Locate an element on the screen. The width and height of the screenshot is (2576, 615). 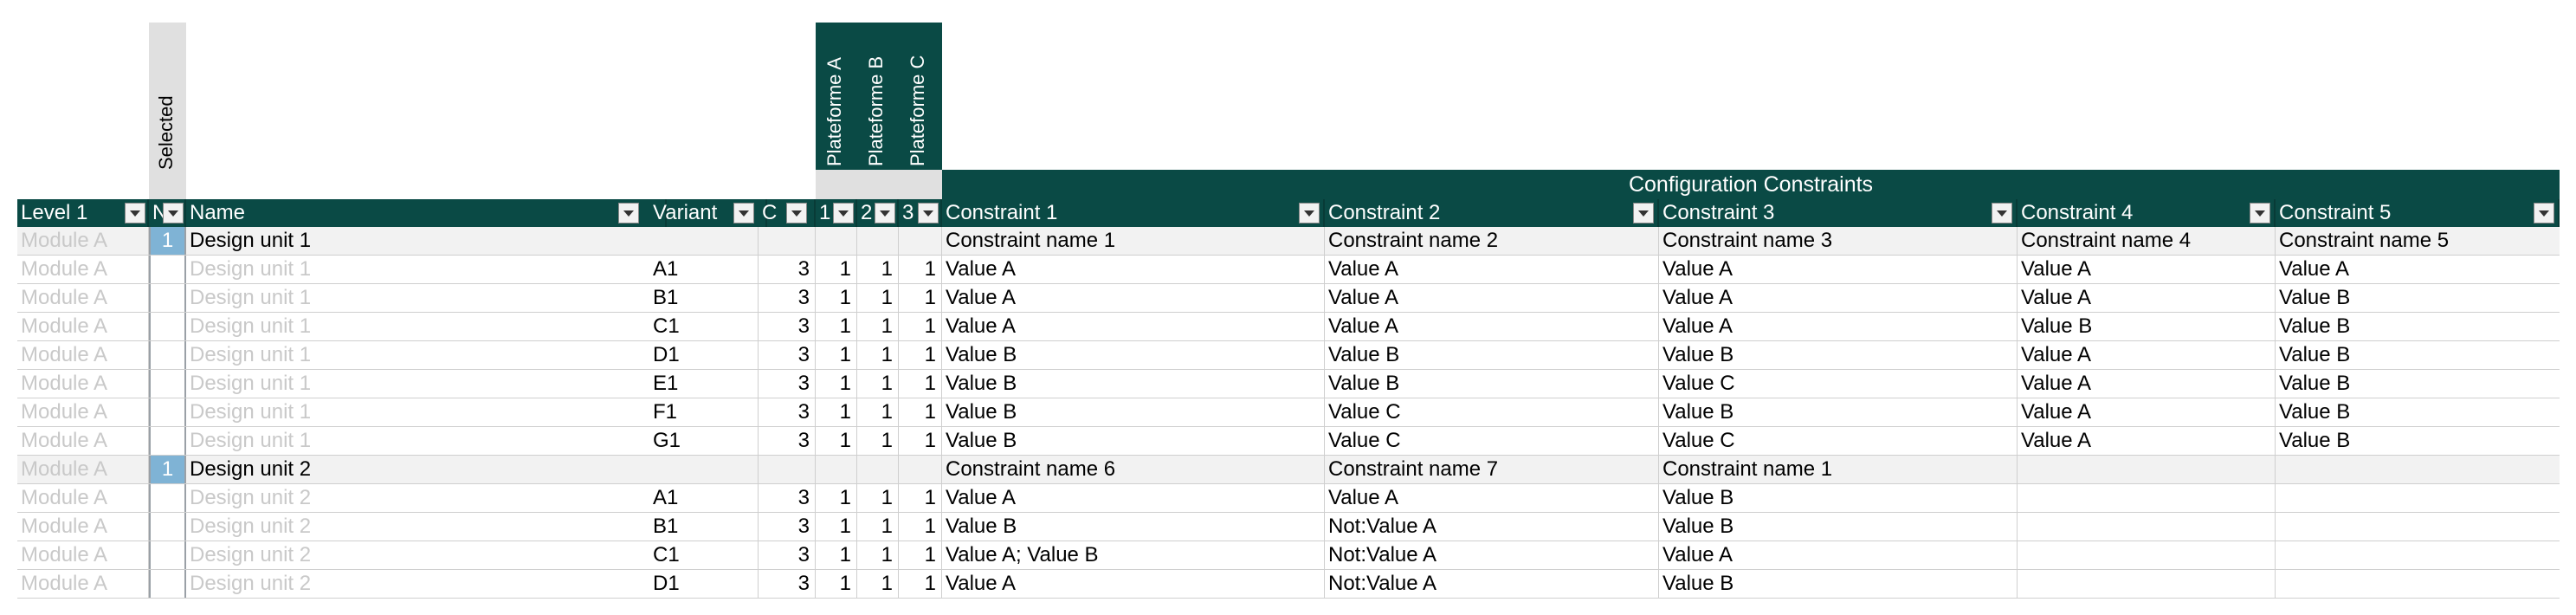
cell-constraint-2: Not:Value A is located at coordinates (1492, 584).